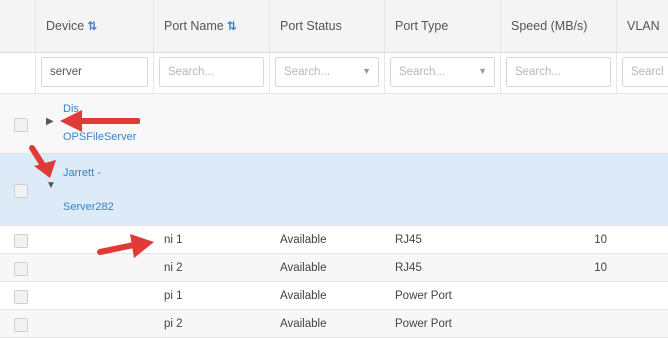 The image size is (668, 338). I want to click on group-label-line2: Server282, so click(88, 207).